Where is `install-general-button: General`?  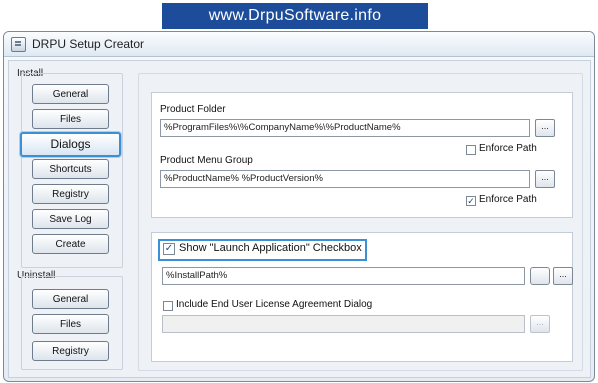 install-general-button: General is located at coordinates (70, 94).